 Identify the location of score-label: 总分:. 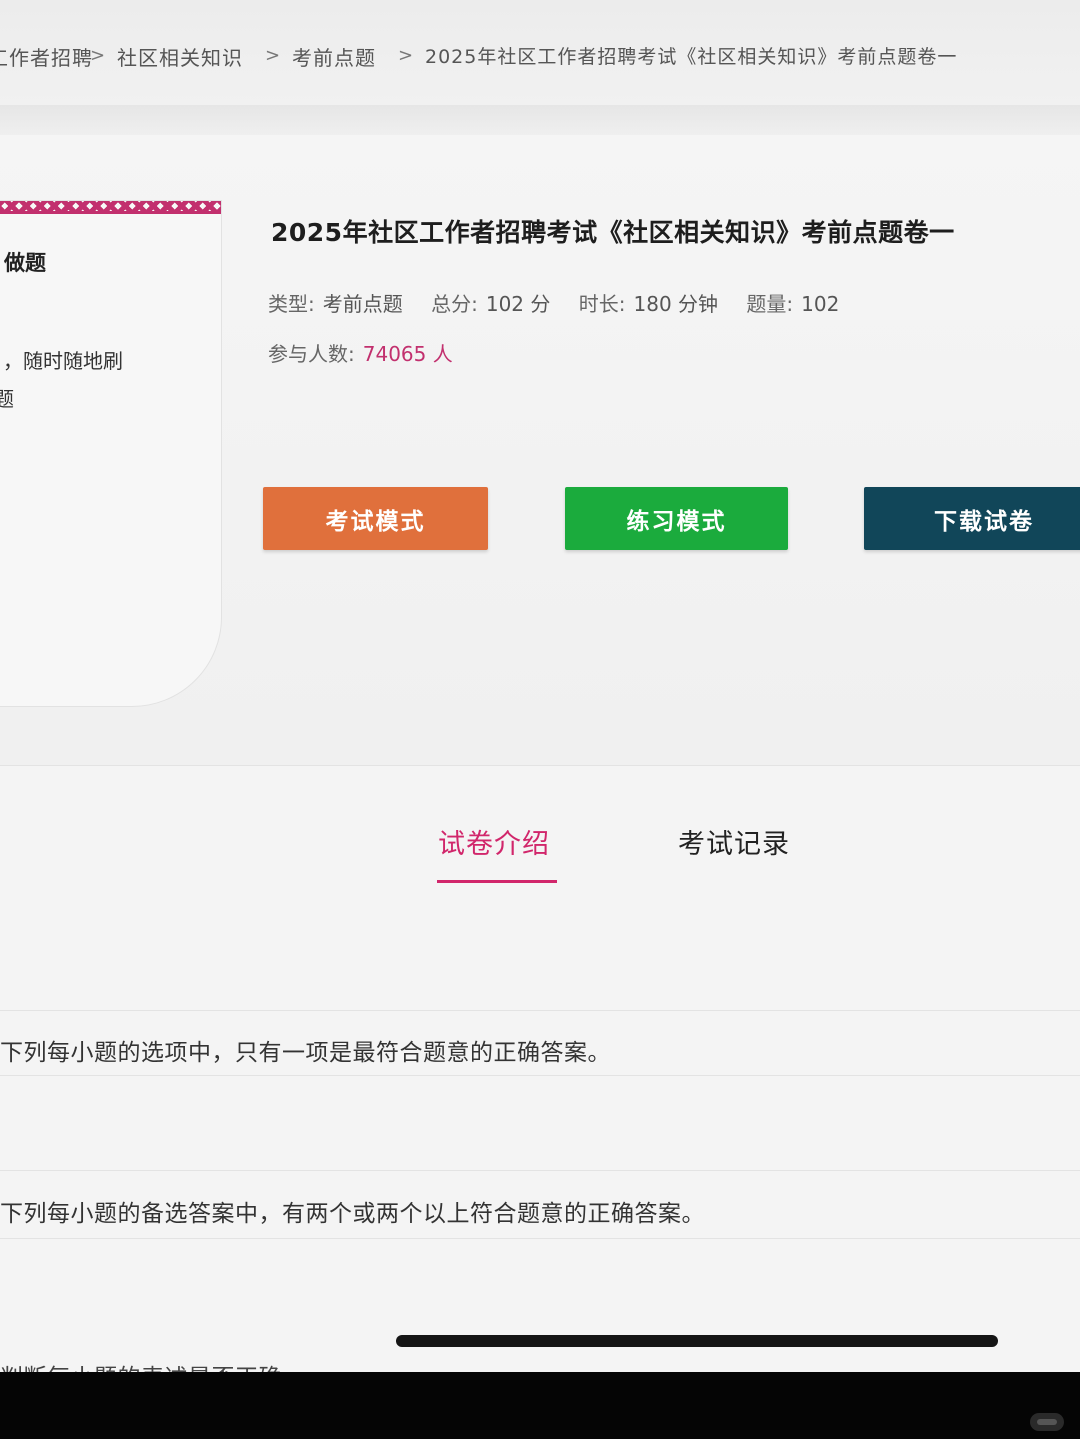
(454, 304).